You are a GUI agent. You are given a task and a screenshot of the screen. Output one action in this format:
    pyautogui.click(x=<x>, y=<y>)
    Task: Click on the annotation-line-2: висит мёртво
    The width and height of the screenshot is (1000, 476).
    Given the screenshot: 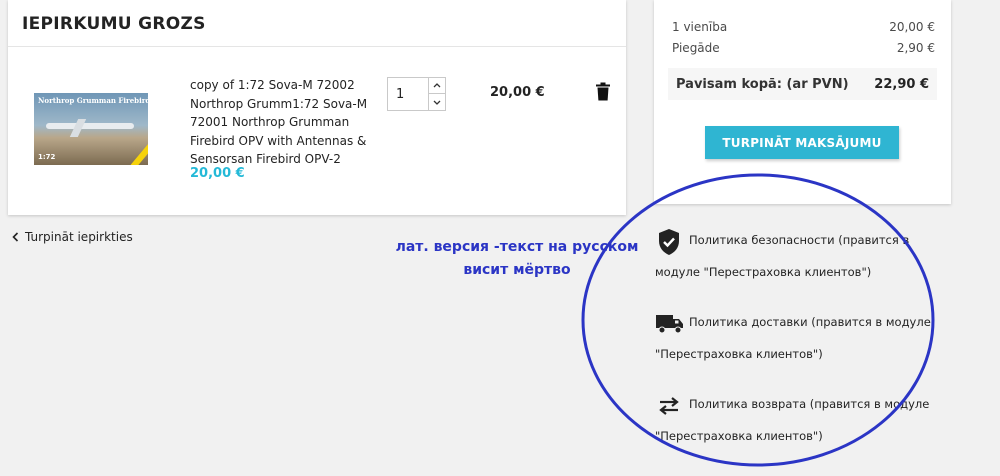 What is the action you would take?
    pyautogui.click(x=517, y=270)
    